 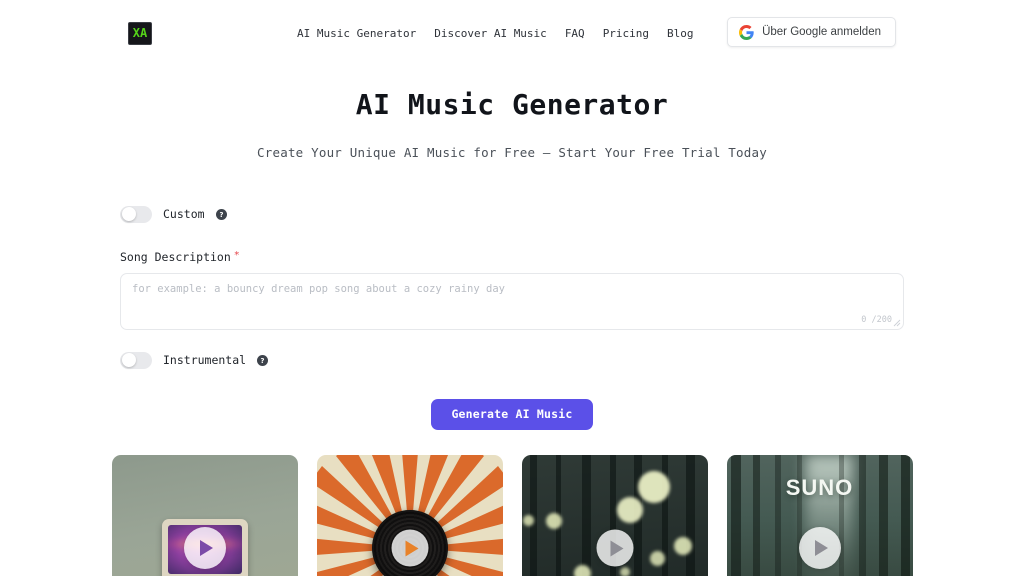 I want to click on logo-text: XA, so click(x=140, y=33).